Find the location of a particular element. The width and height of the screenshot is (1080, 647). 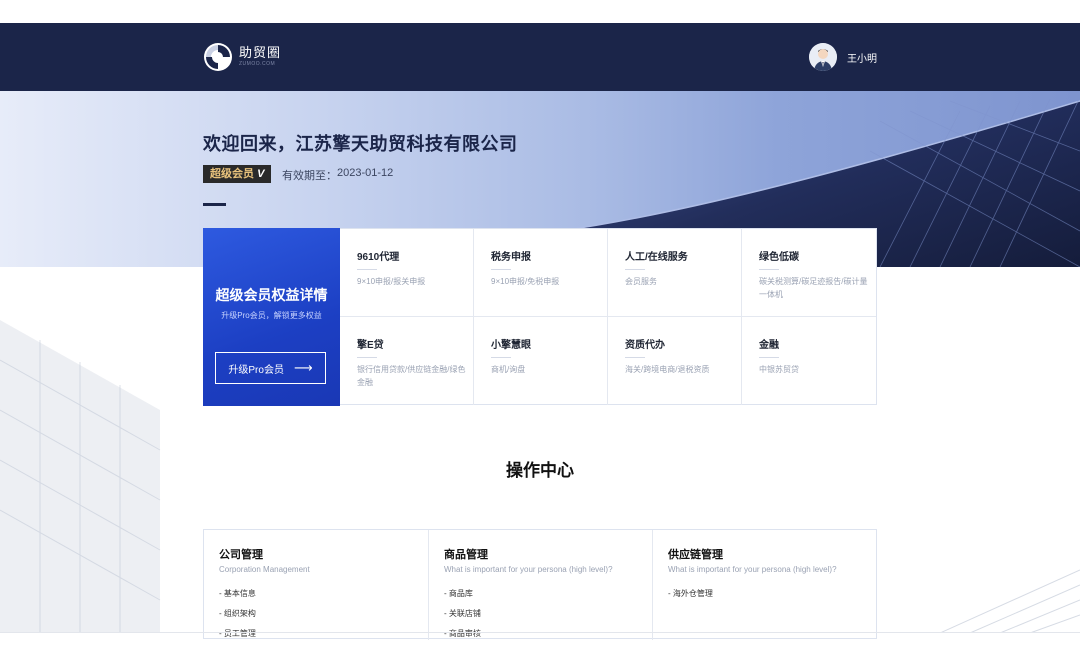

benefit-desc: 9×10申报/报关申报 is located at coordinates (391, 281).